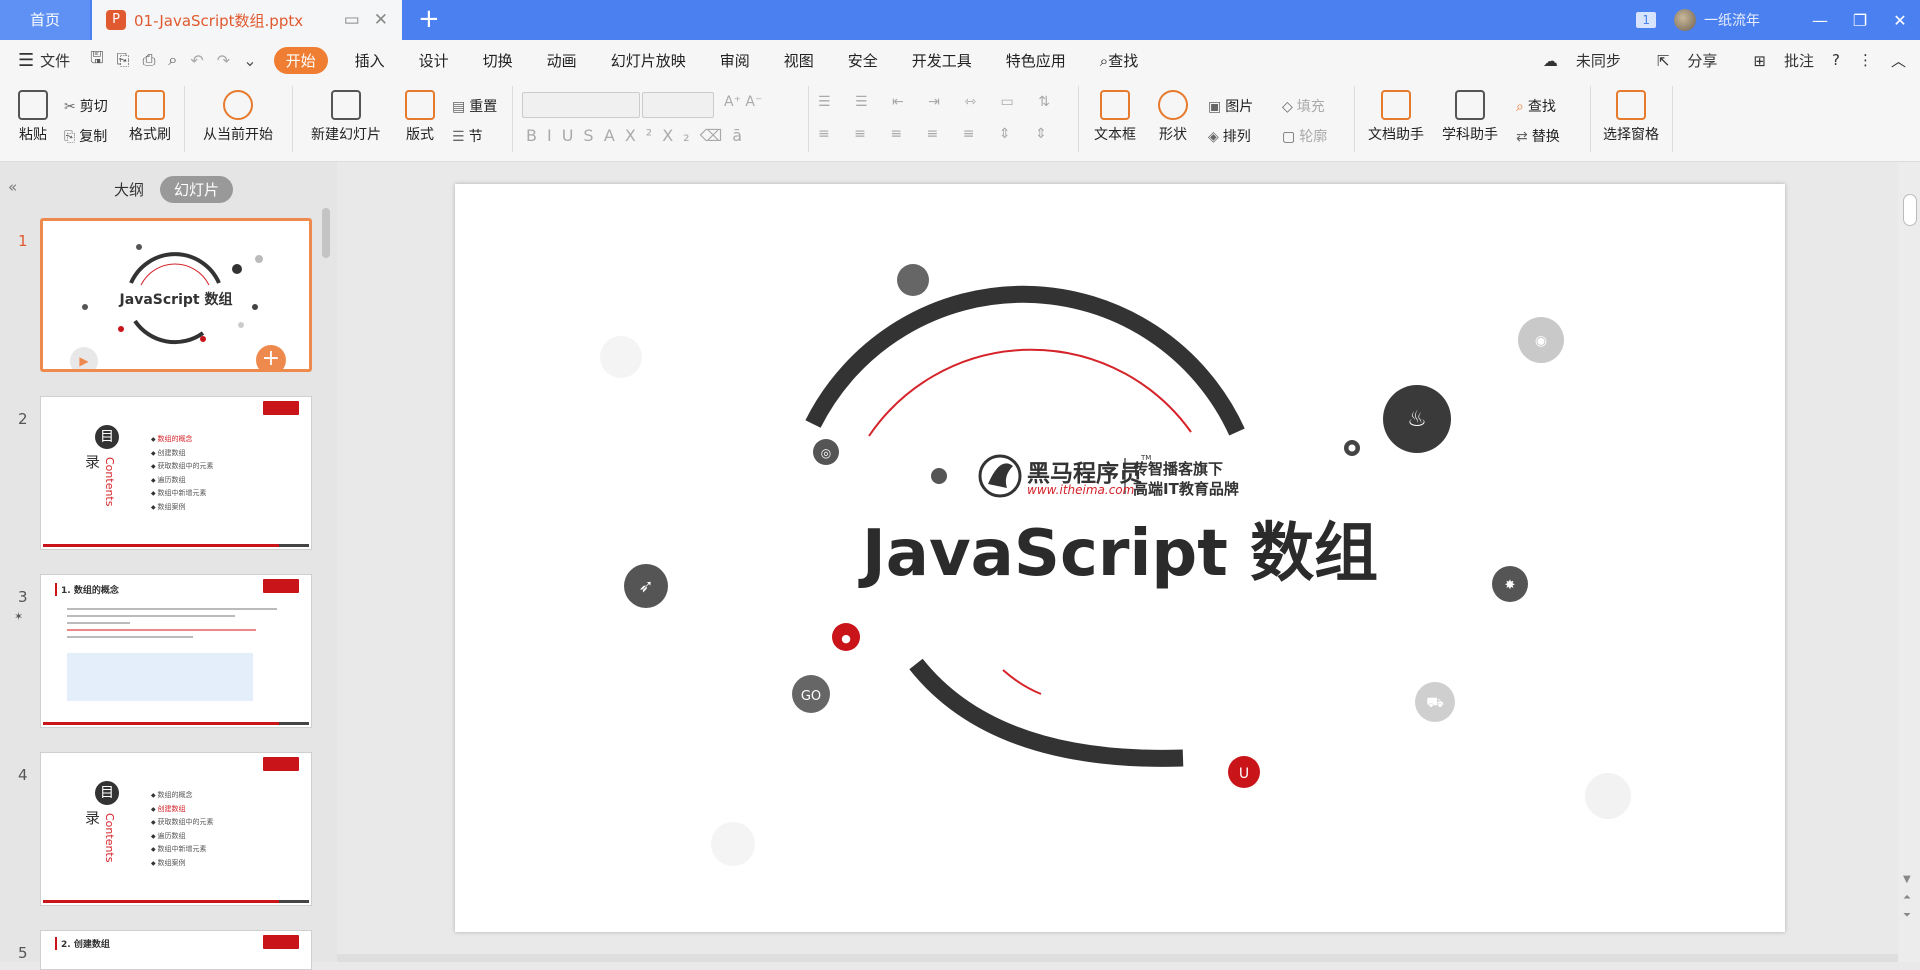 This screenshot has width=1920, height=970. I want to click on avatar, so click(1685, 20).